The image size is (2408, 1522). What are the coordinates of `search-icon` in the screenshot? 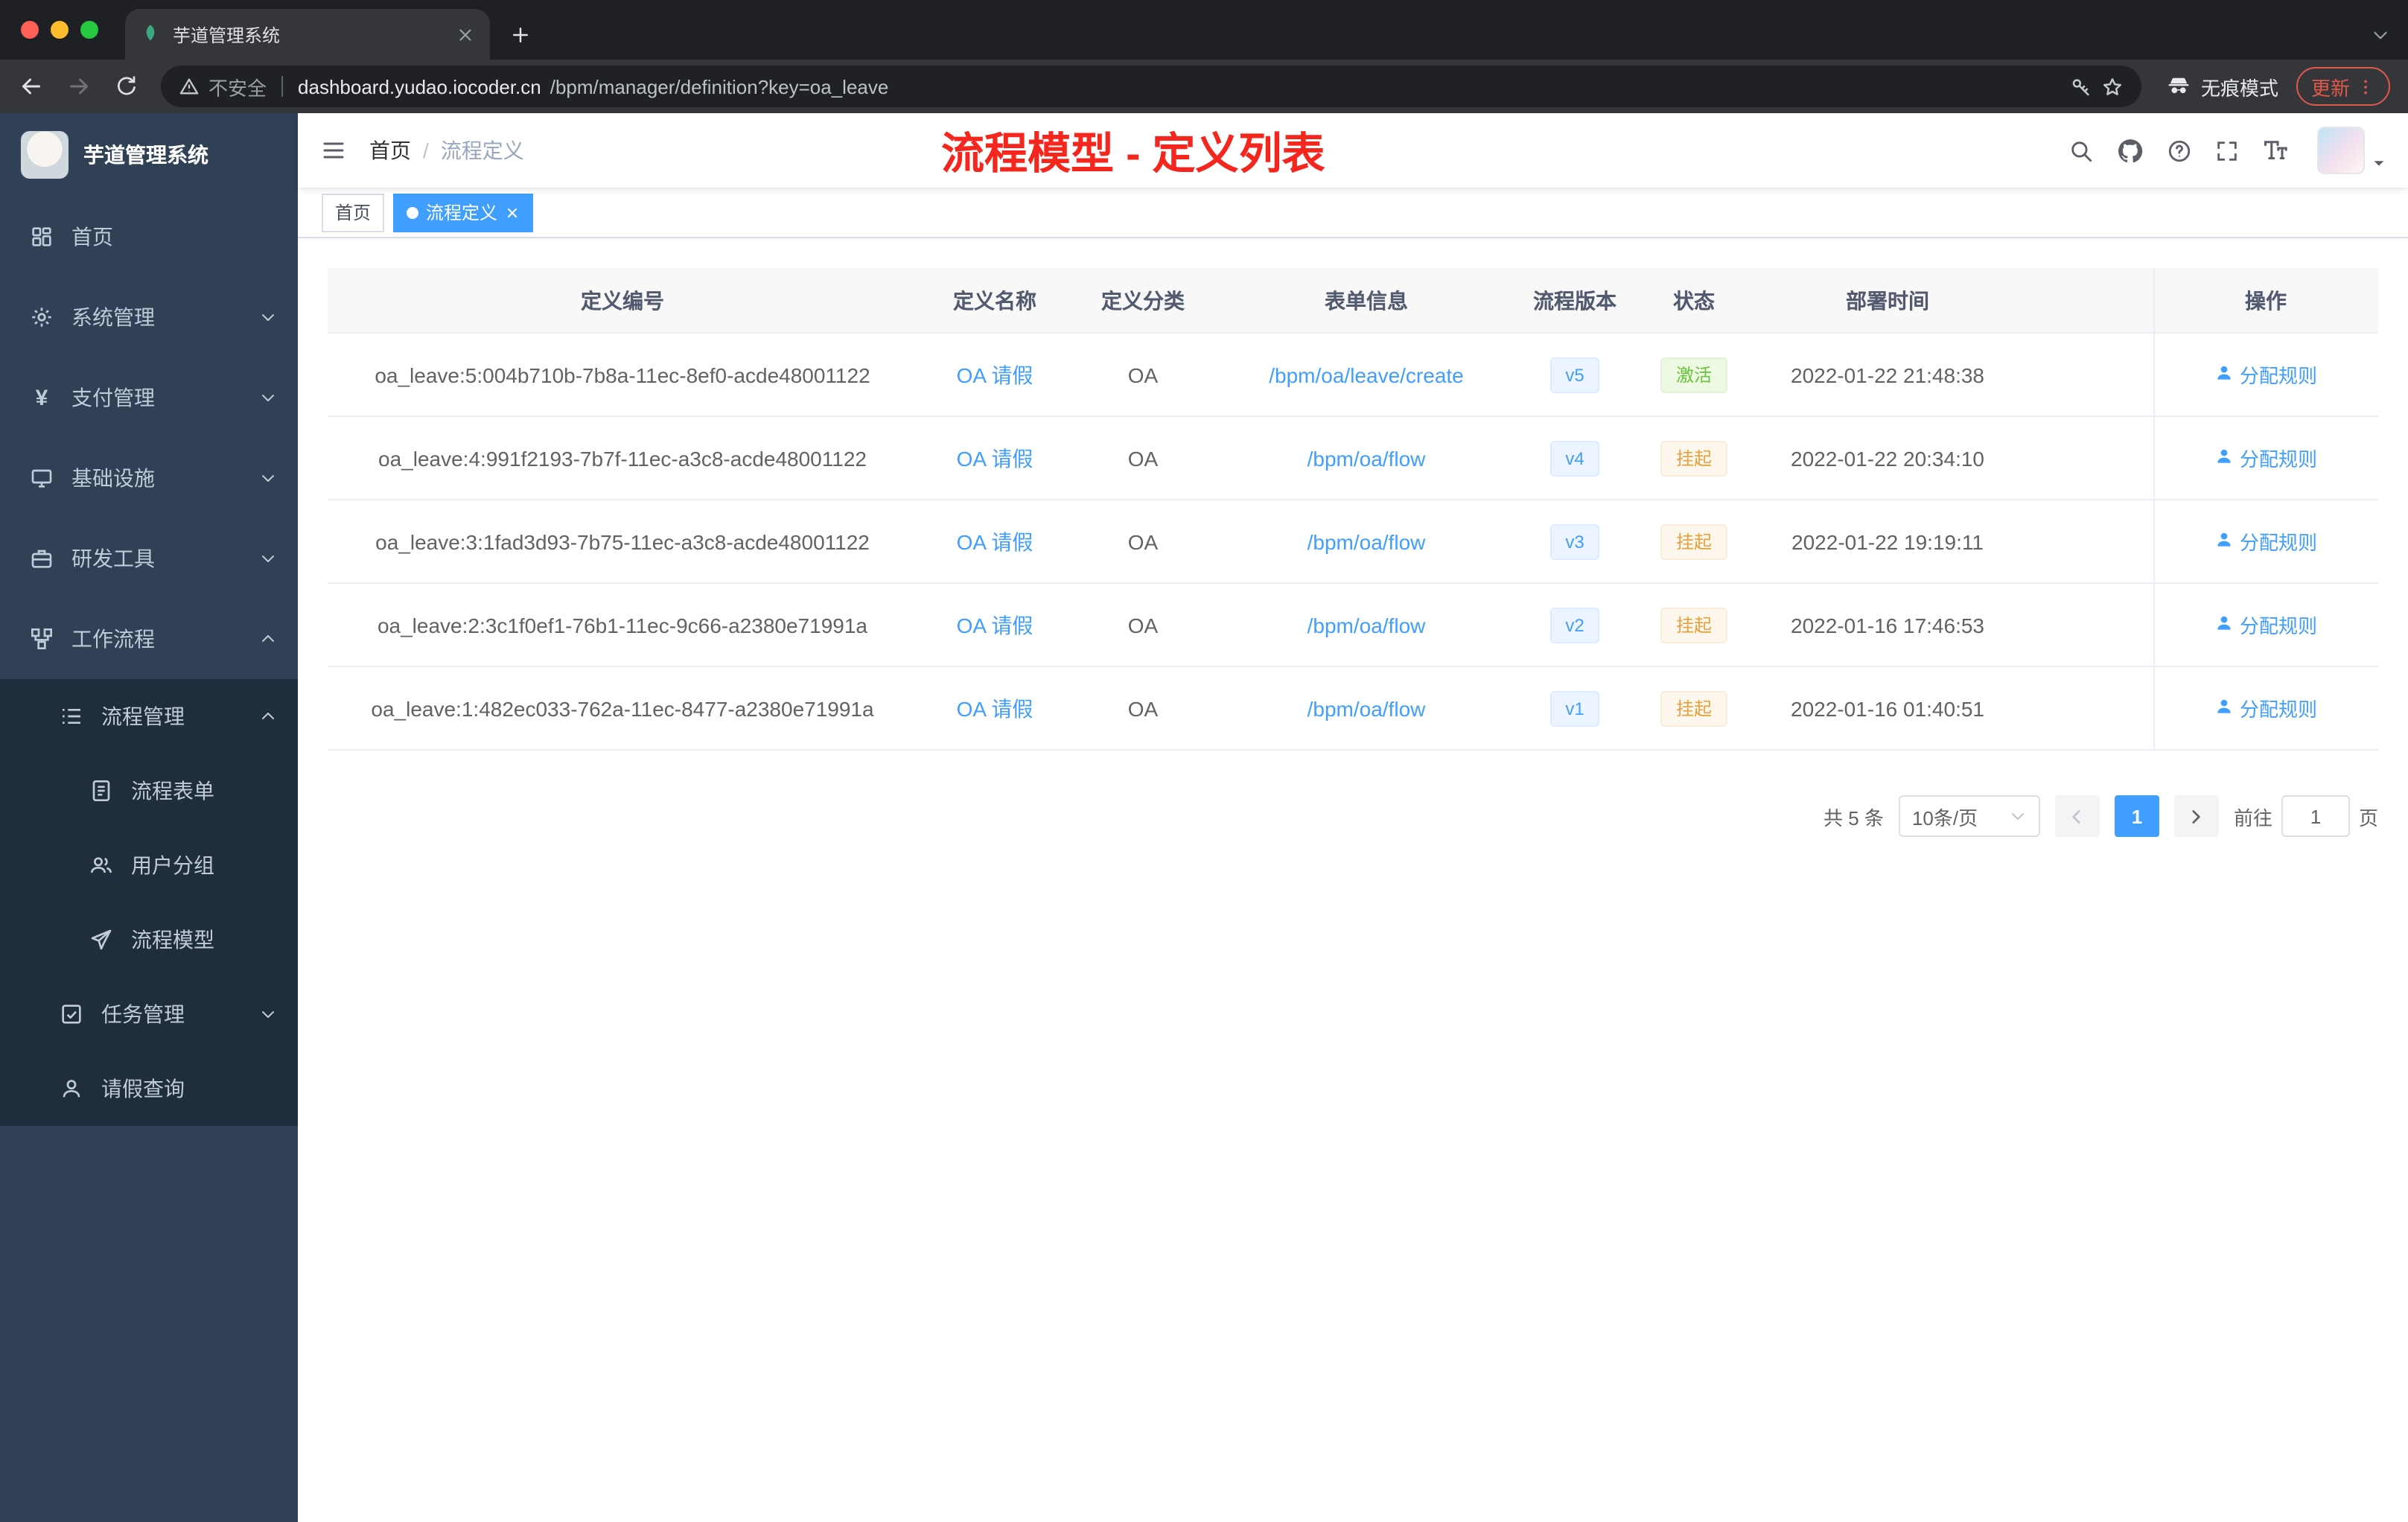 It's located at (2081, 150).